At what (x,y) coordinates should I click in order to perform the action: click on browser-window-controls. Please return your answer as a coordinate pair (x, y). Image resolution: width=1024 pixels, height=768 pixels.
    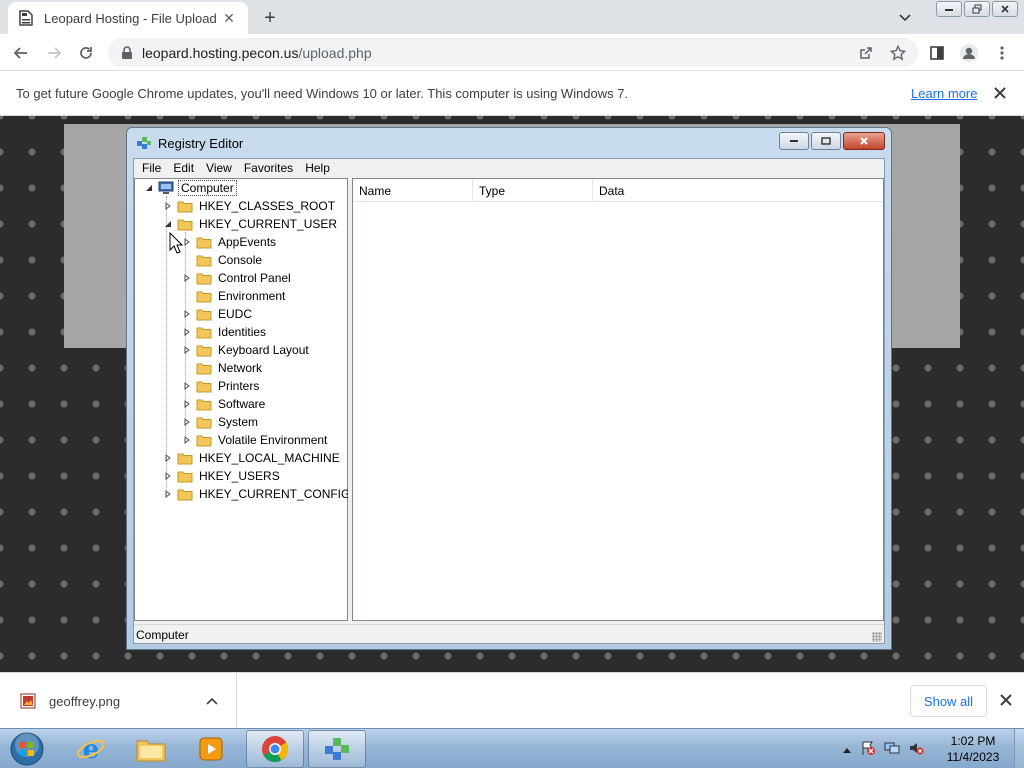
    Looking at the image, I should click on (977, 9).